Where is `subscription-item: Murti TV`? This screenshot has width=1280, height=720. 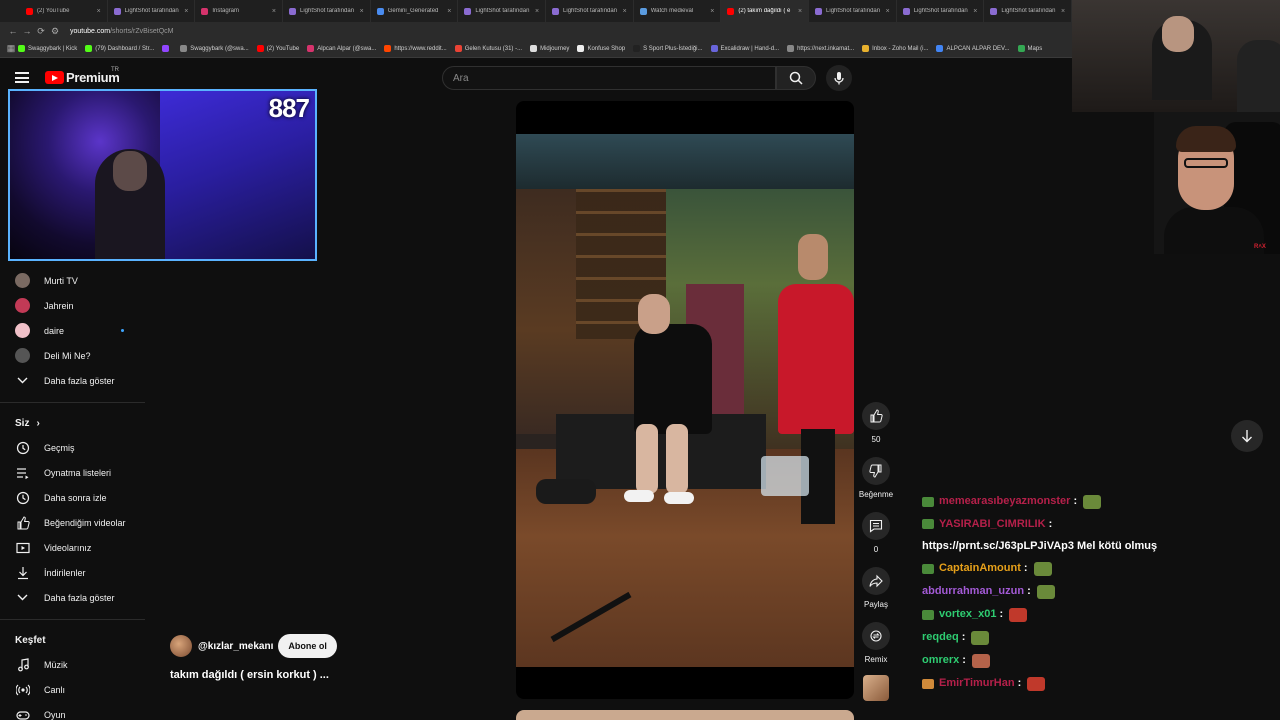 subscription-item: Murti TV is located at coordinates (72, 280).